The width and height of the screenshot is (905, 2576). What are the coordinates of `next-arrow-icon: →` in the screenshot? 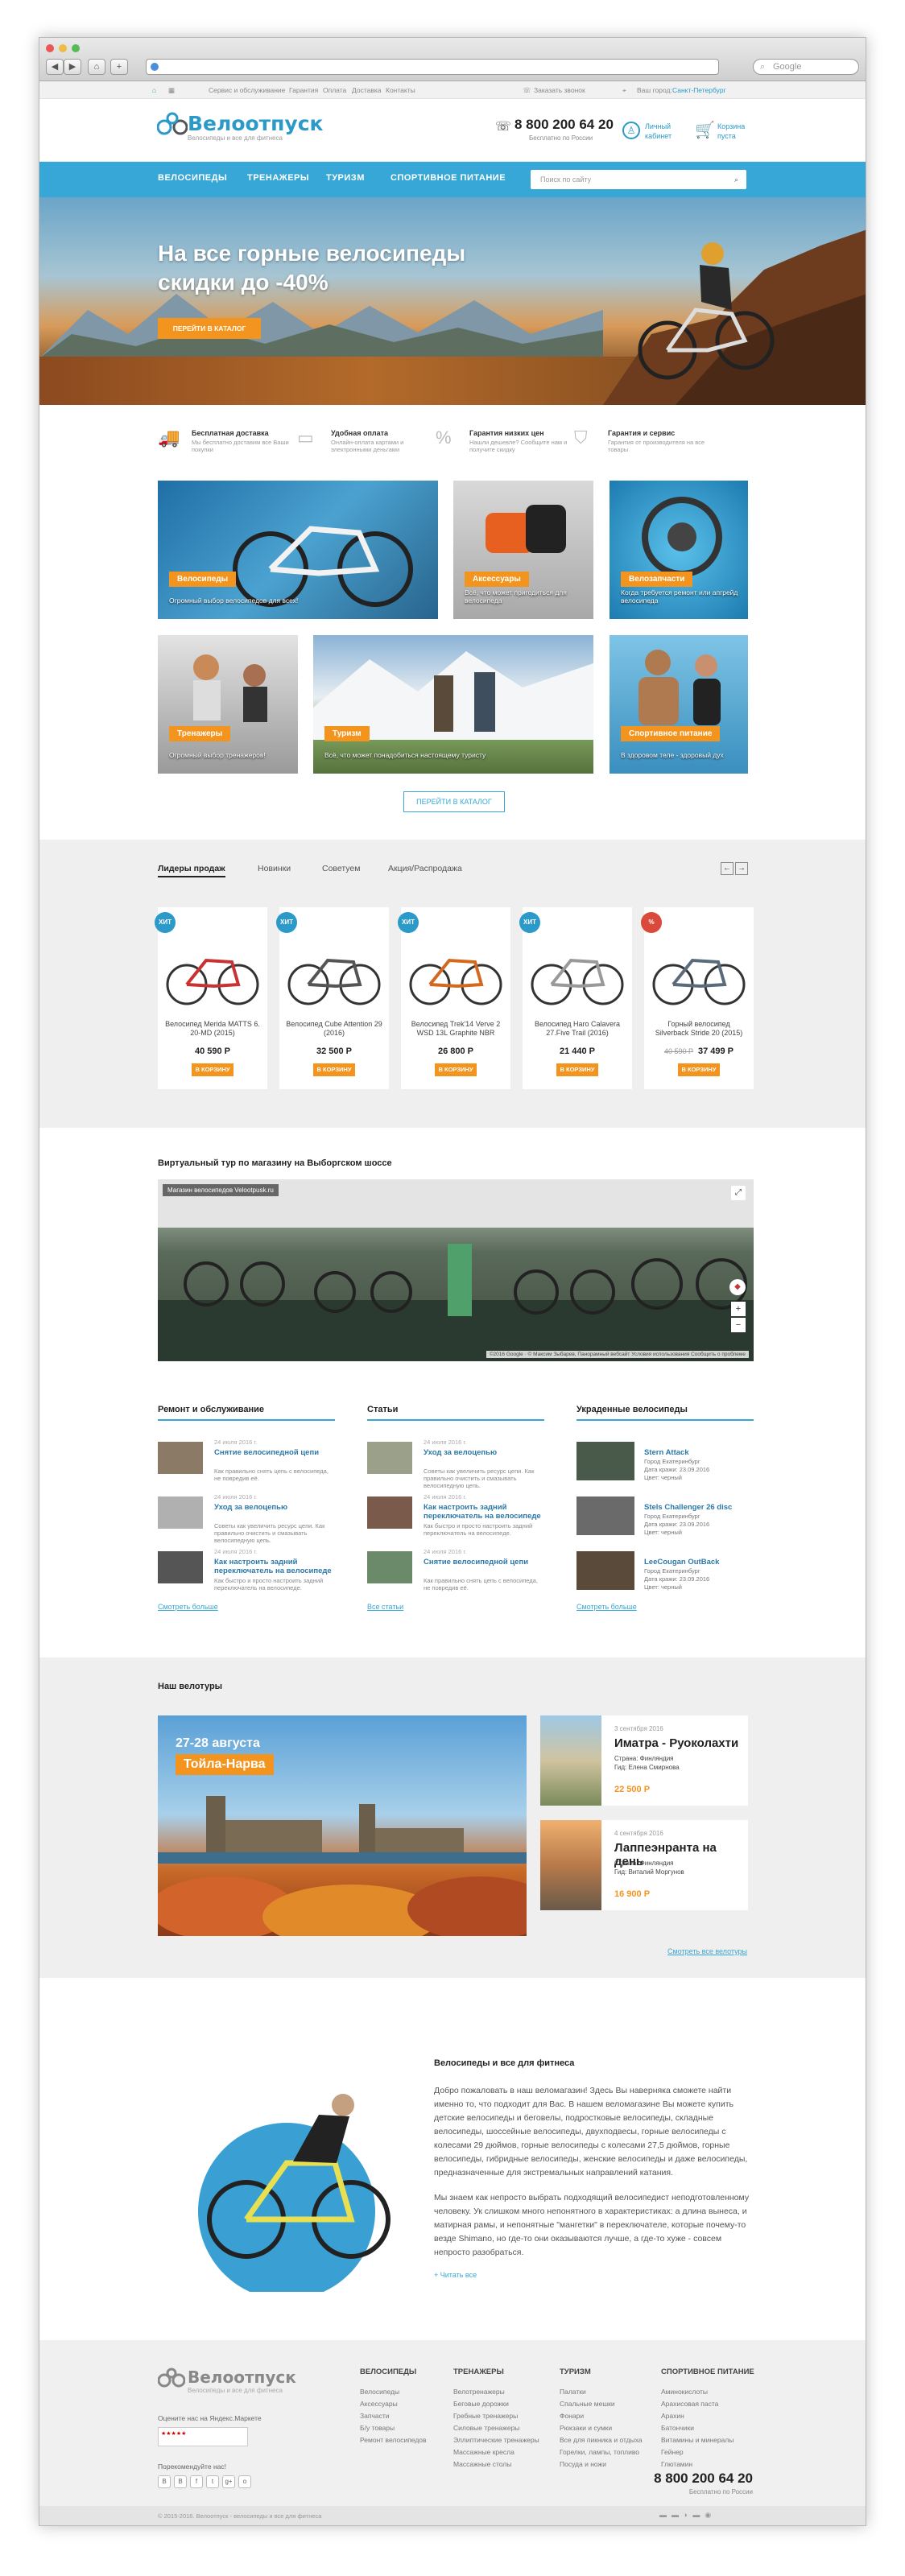 It's located at (741, 868).